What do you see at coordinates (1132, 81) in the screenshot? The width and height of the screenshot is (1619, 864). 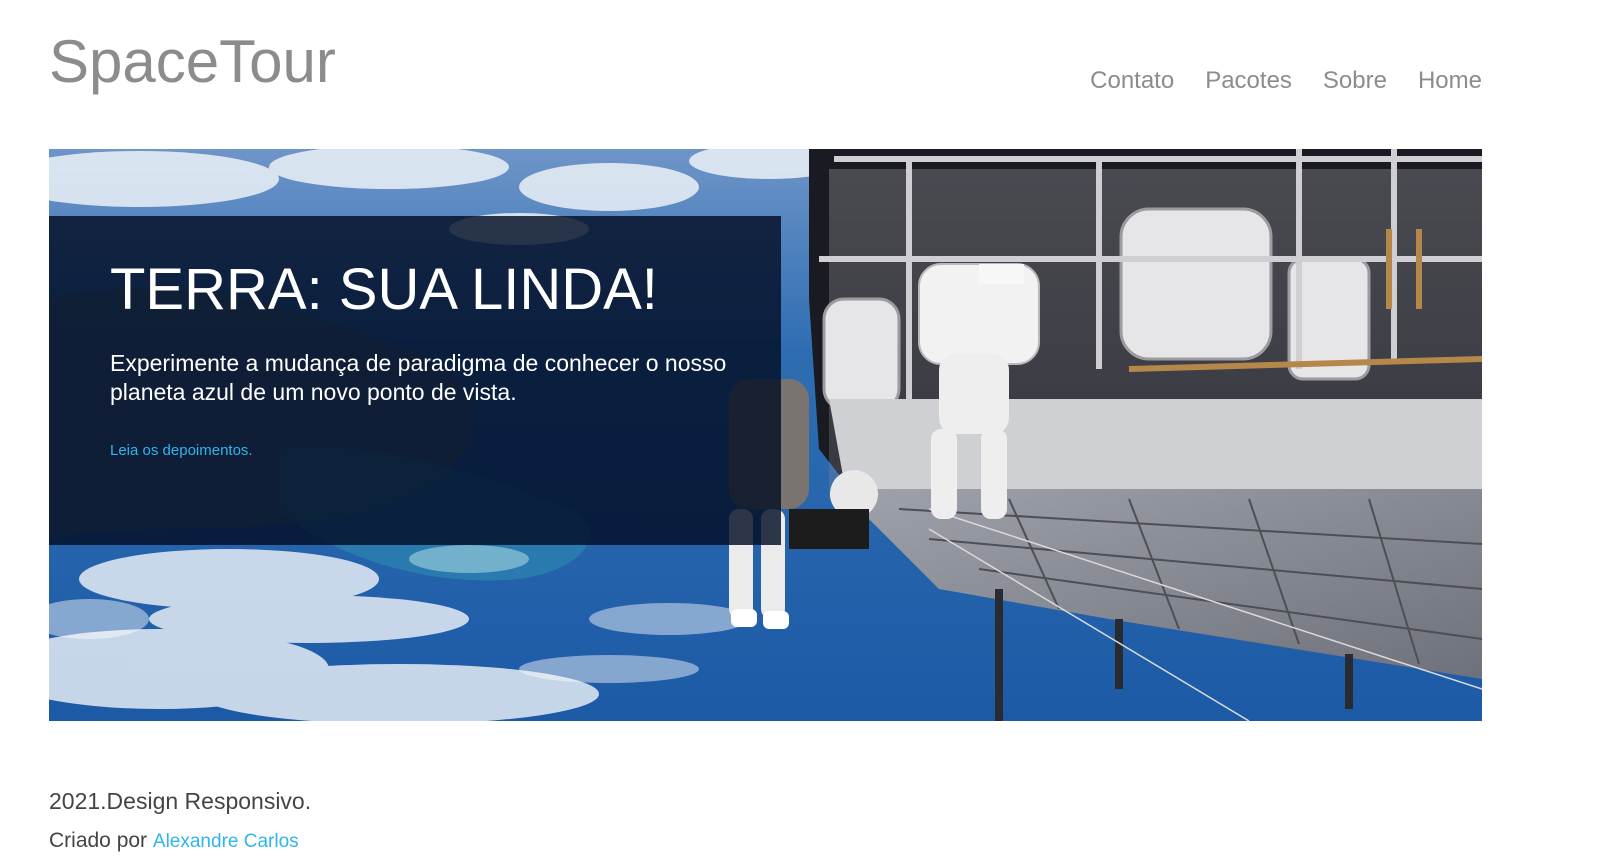 I see `nav-link-contato: Contato` at bounding box center [1132, 81].